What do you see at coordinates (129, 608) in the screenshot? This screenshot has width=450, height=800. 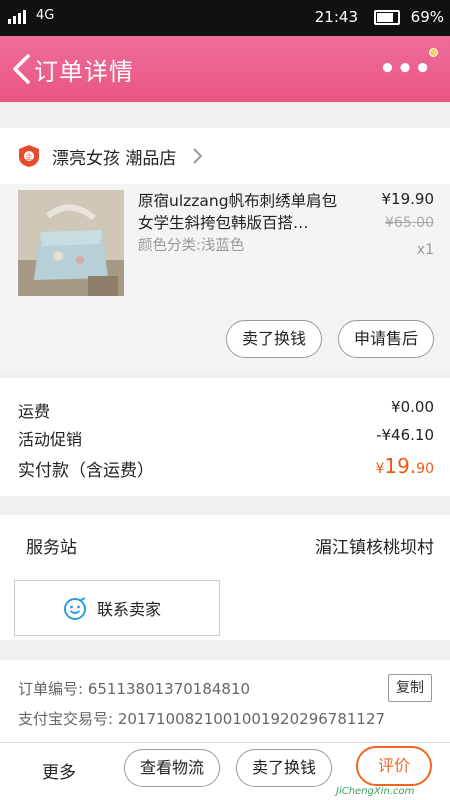 I see `contact-seller-label: 联系卖家` at bounding box center [129, 608].